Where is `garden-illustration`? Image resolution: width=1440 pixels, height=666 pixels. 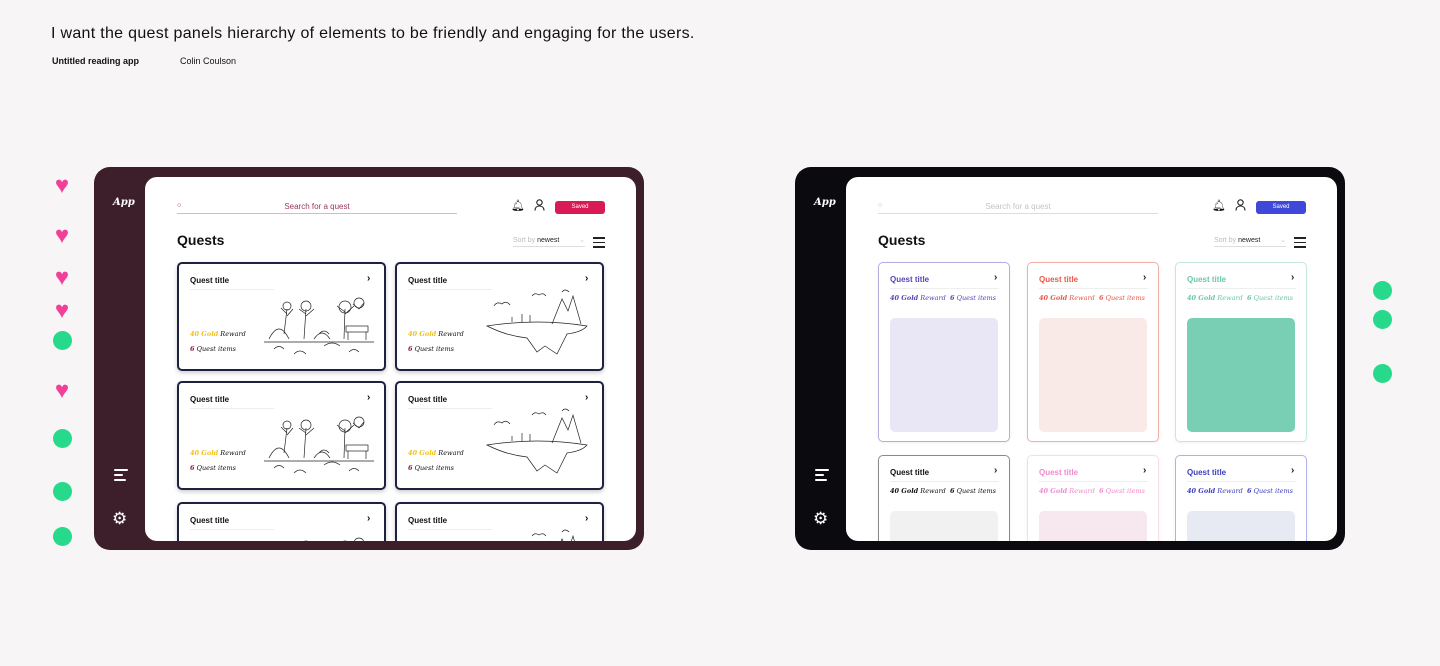 garden-illustration is located at coordinates (319, 445).